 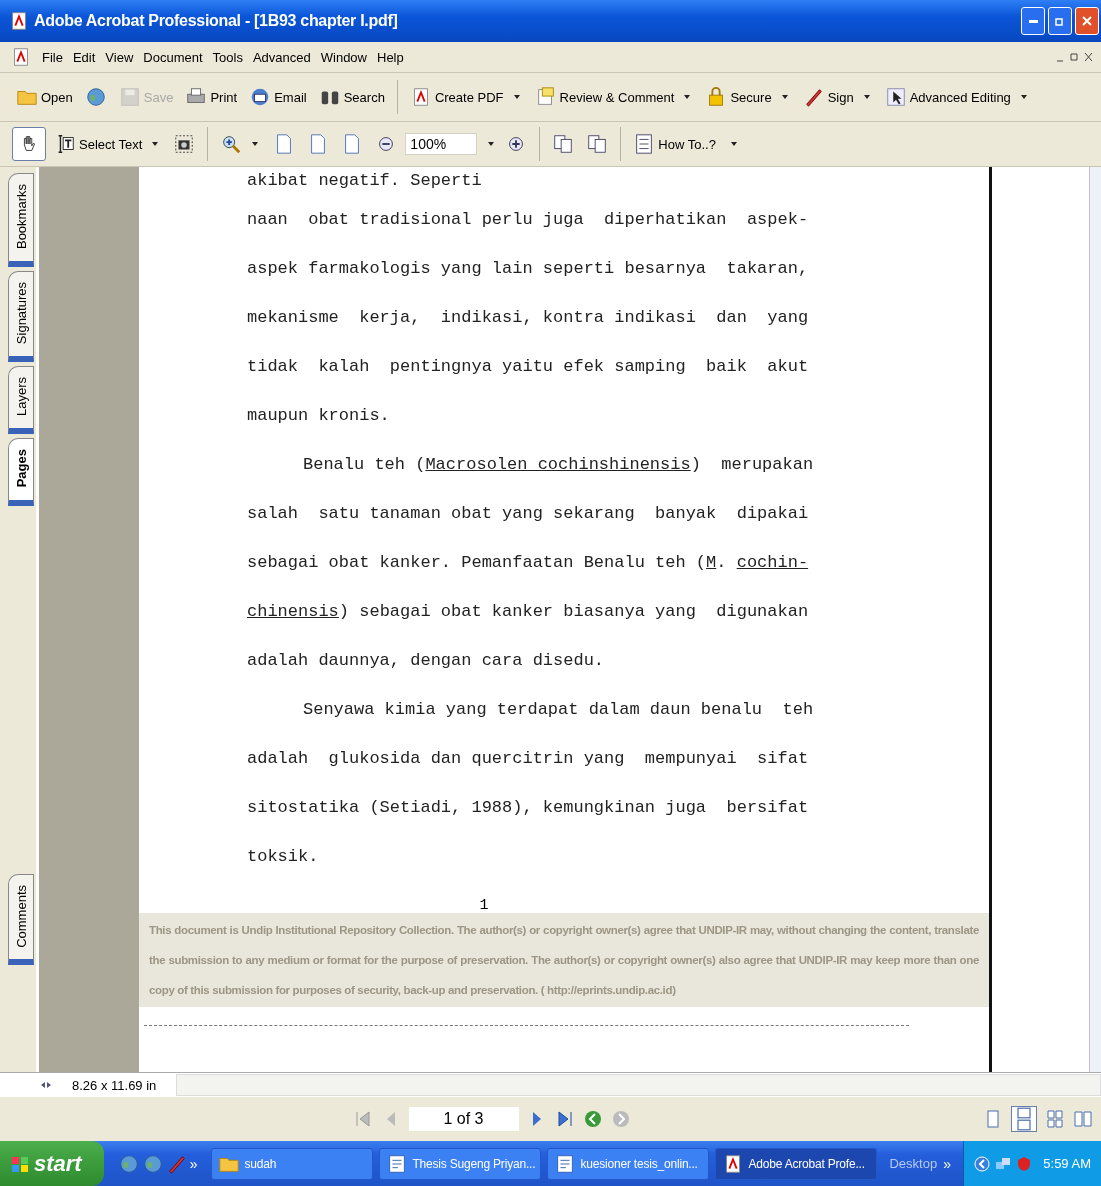 I want to click on side-tab: Pages, so click(x=21, y=472).